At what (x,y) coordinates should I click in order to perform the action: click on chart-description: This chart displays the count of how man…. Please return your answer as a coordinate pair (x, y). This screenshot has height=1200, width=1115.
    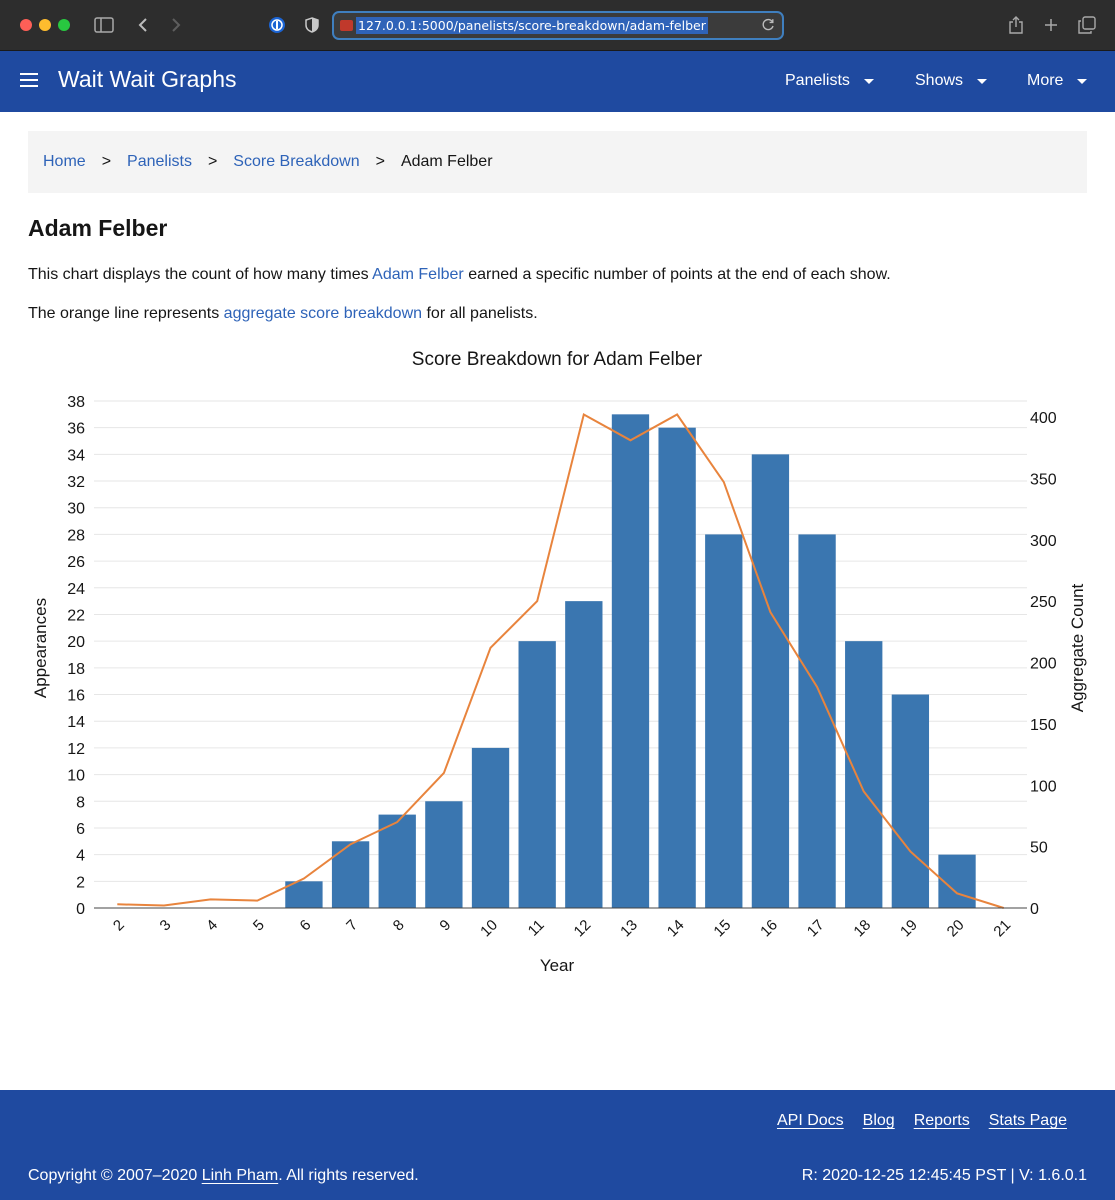
    Looking at the image, I should click on (459, 275).